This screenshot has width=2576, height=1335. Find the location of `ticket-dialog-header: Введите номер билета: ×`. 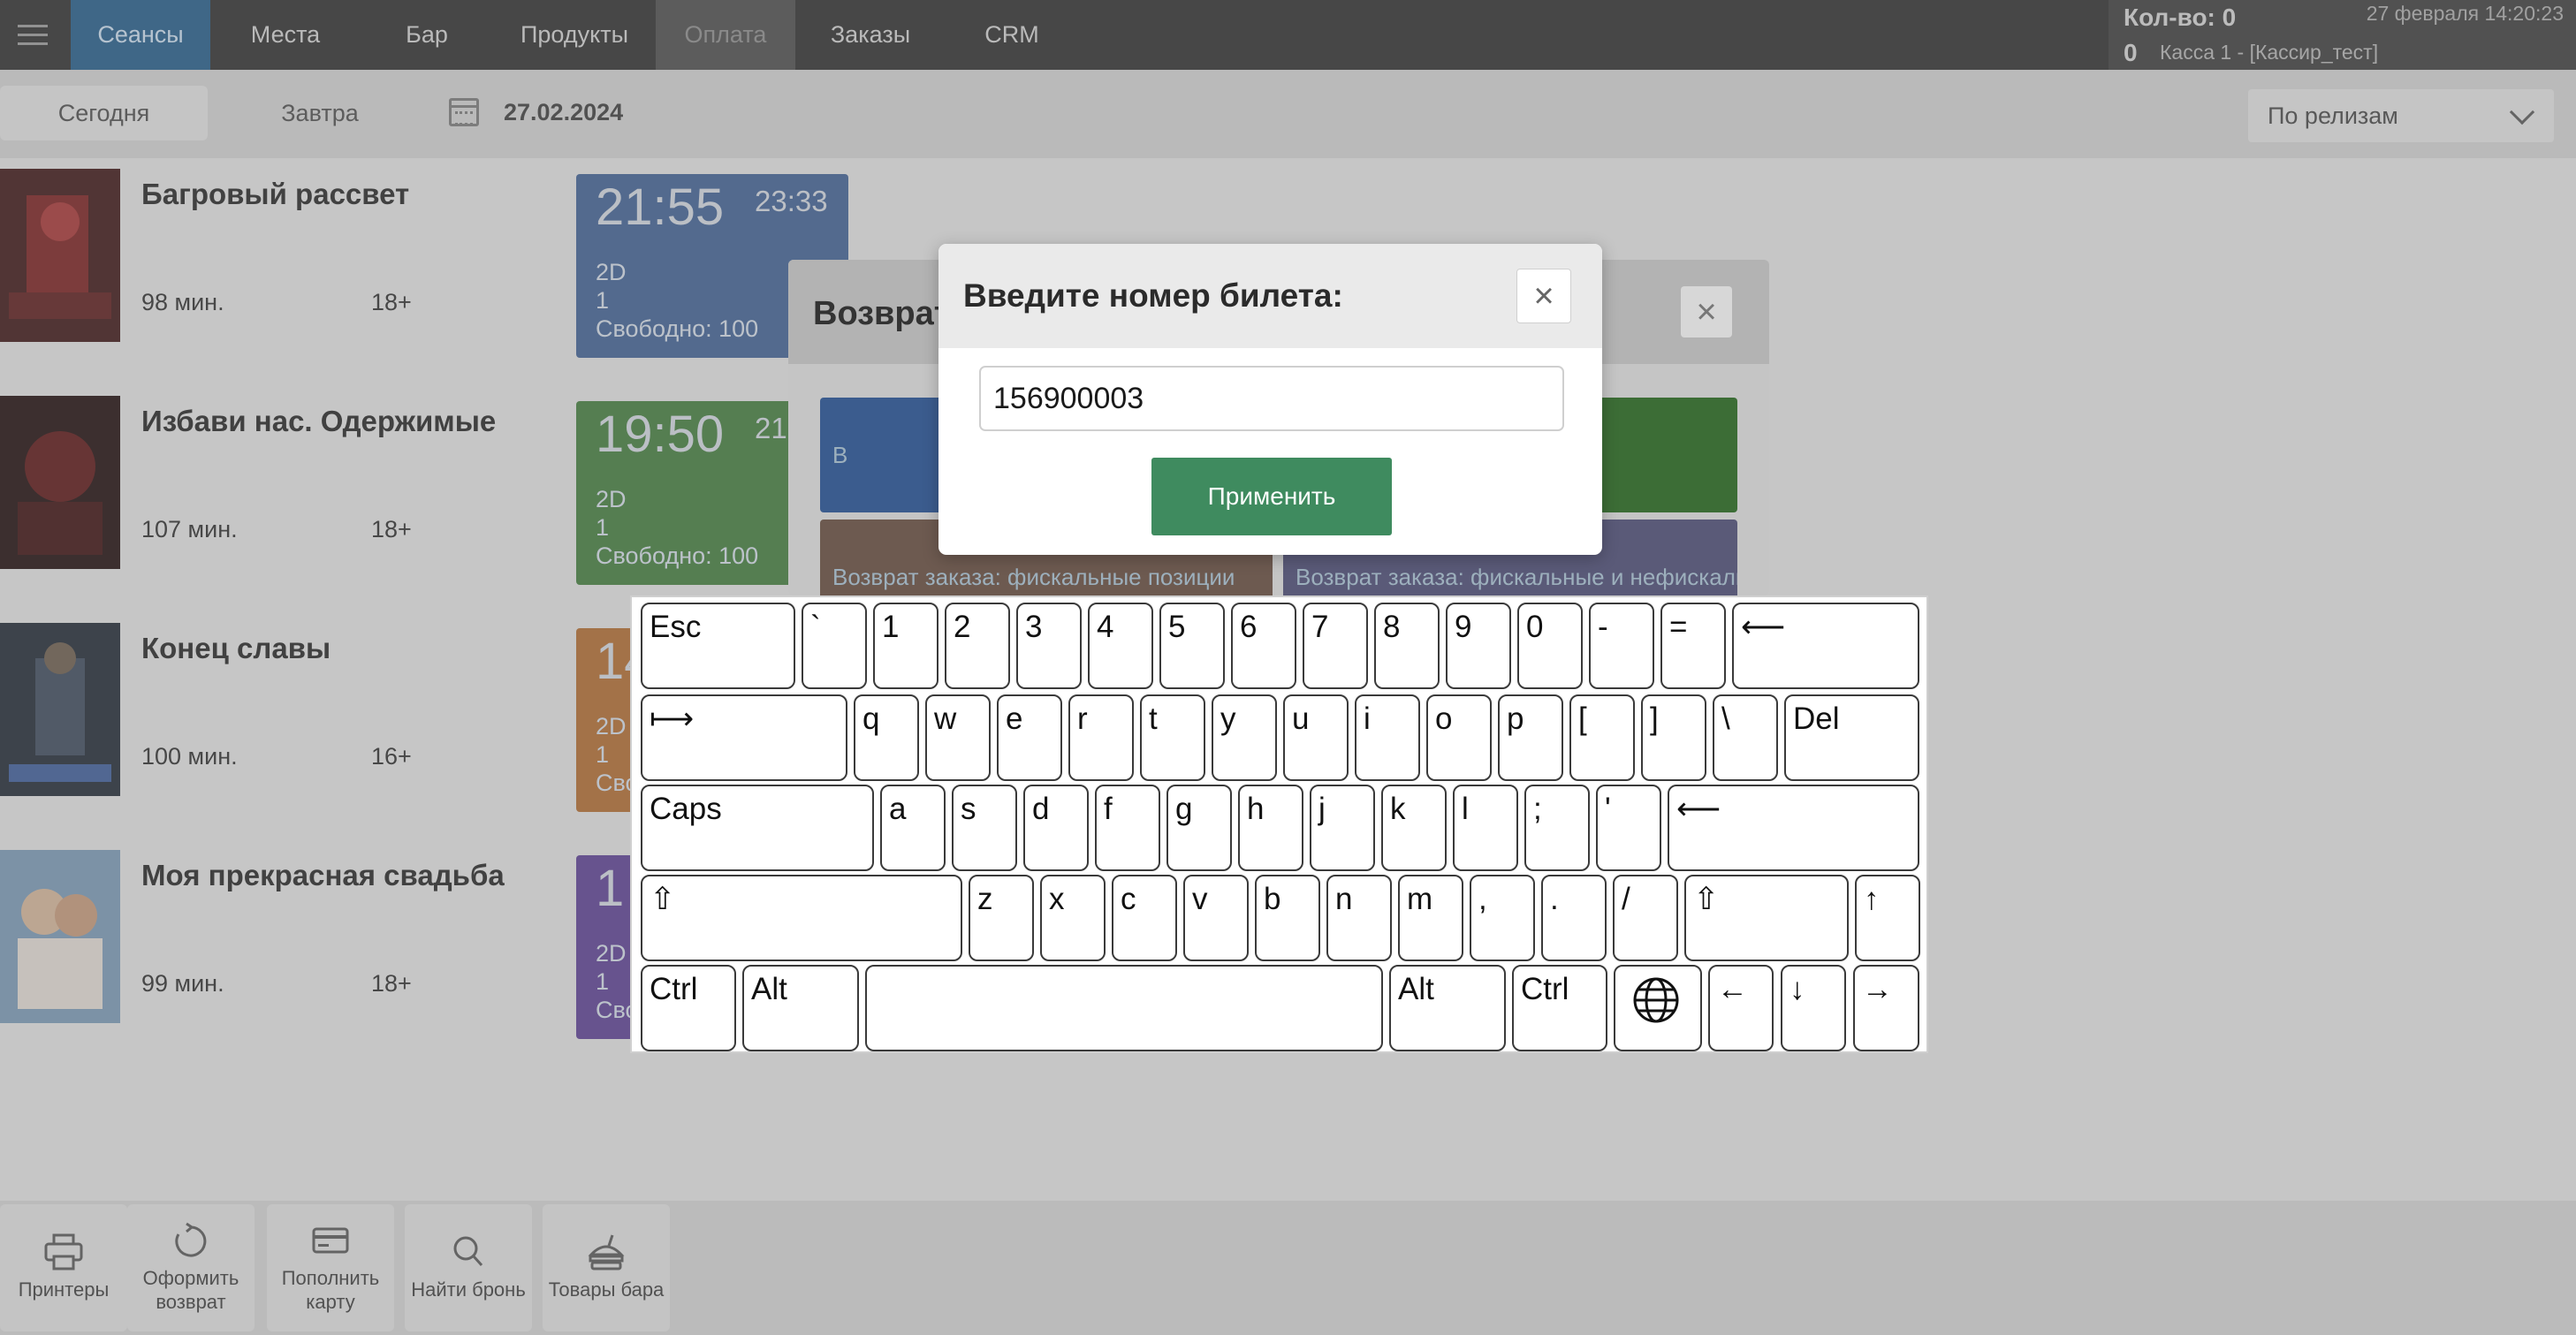

ticket-dialog-header: Введите номер билета: × is located at coordinates (1270, 296).